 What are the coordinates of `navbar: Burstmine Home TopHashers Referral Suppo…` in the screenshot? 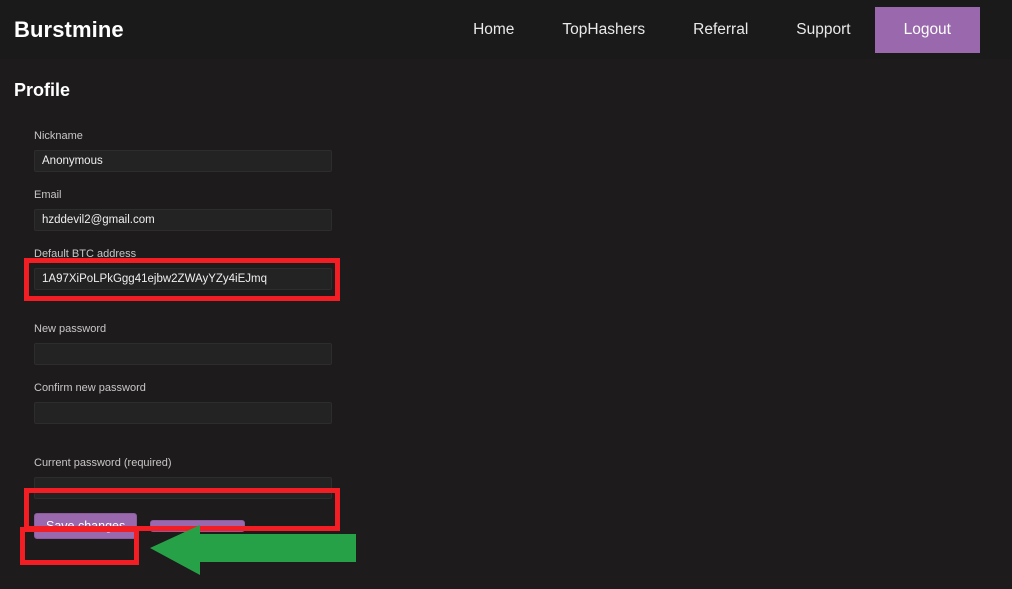 It's located at (506, 29).